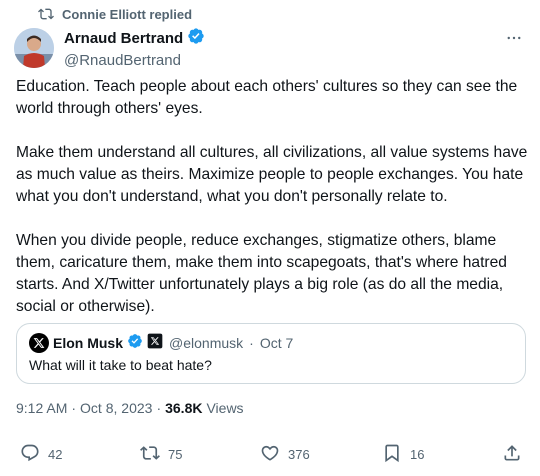 The width and height of the screenshot is (540, 476). I want to click on x-logo-icon, so click(155, 343).